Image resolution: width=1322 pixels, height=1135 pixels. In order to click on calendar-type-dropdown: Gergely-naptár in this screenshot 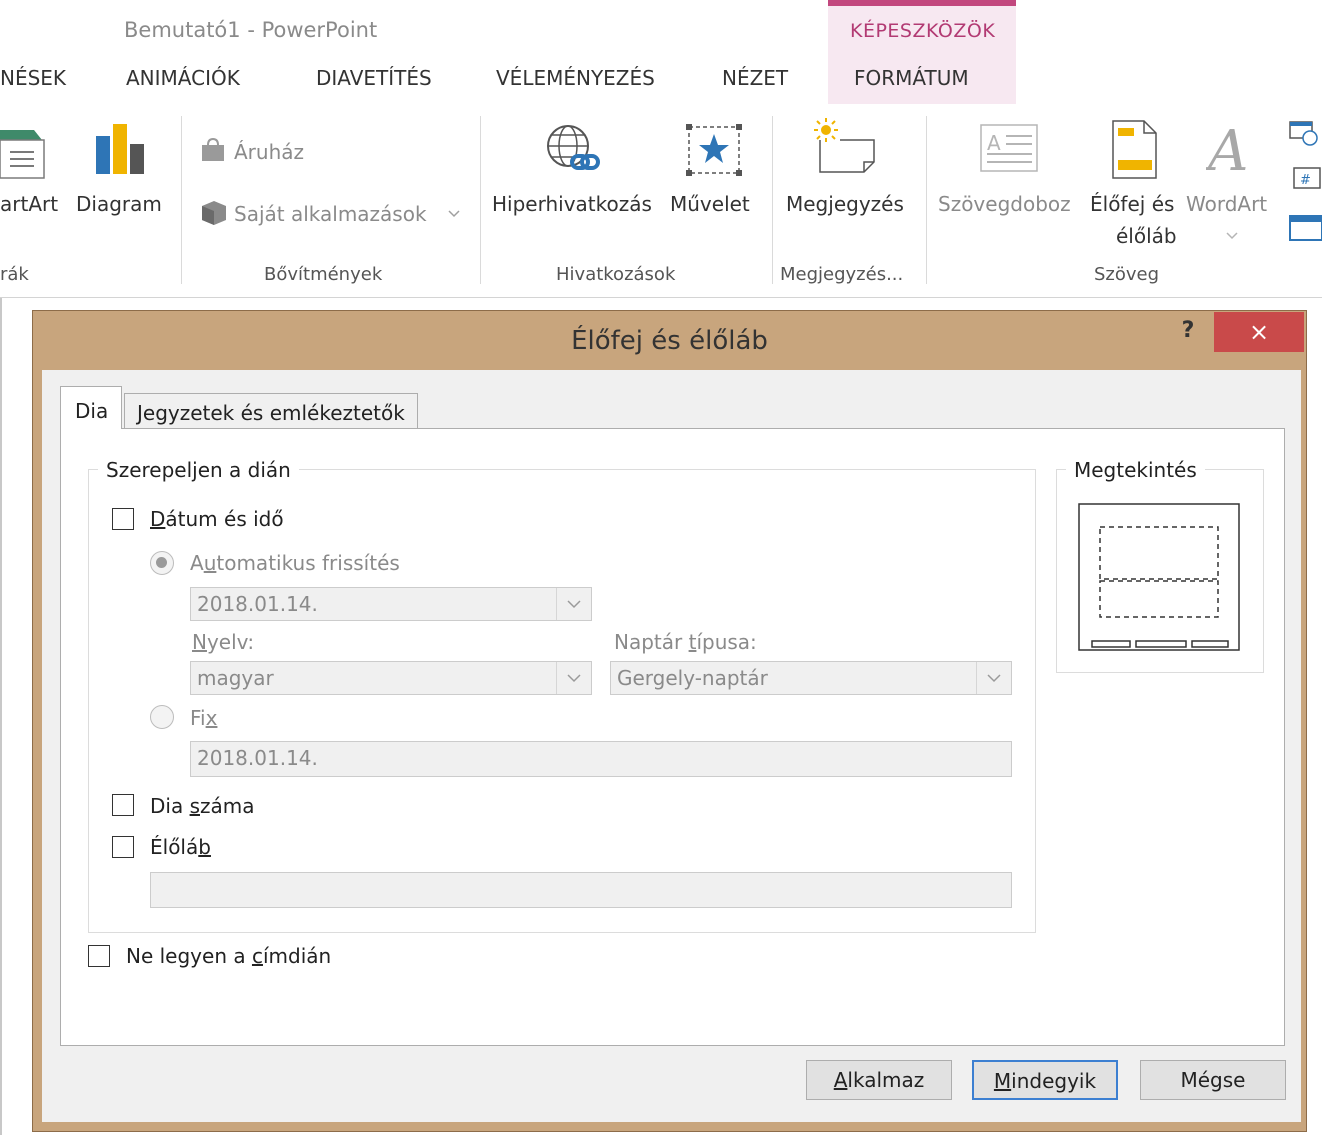, I will do `click(811, 678)`.